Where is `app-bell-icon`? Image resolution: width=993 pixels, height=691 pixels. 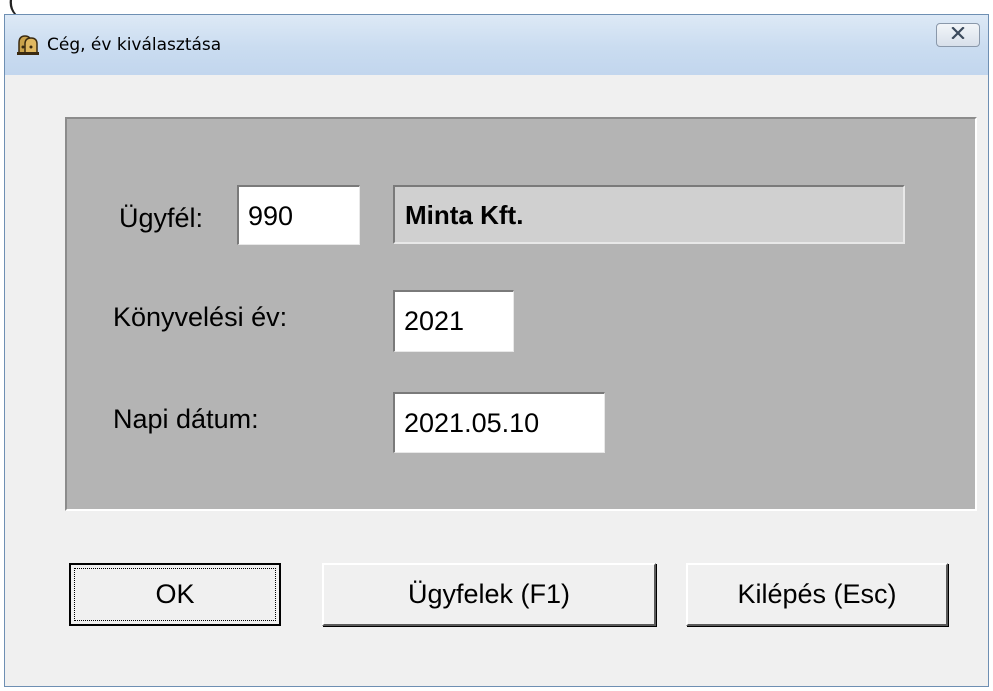 app-bell-icon is located at coordinates (28, 45).